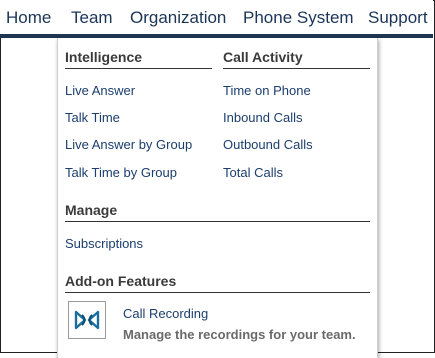 The height and width of the screenshot is (358, 435). I want to click on call-recording-icon, so click(87, 320).